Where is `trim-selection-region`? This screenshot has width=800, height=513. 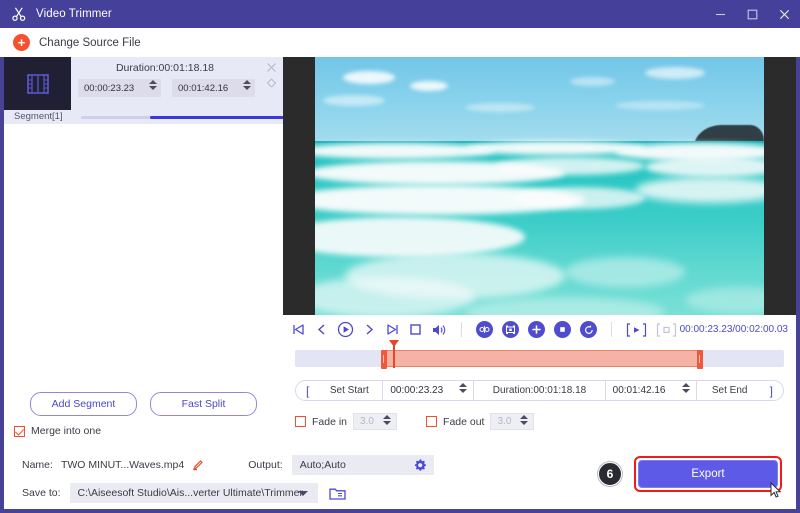 trim-selection-region is located at coordinates (542, 359).